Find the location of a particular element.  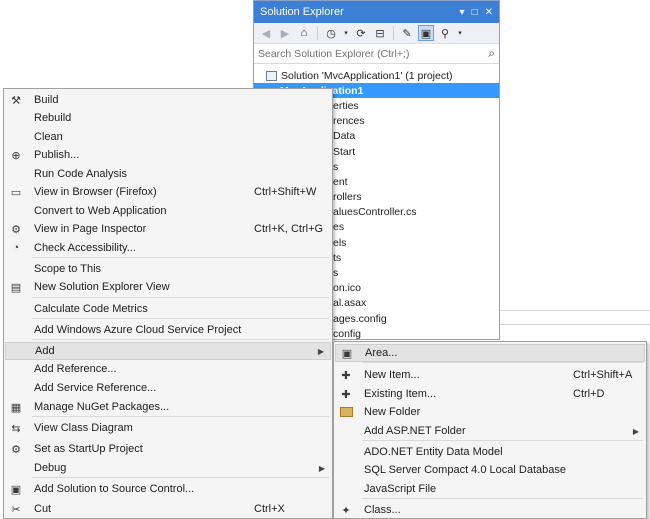

build-icon: ⚒ is located at coordinates (16, 100).